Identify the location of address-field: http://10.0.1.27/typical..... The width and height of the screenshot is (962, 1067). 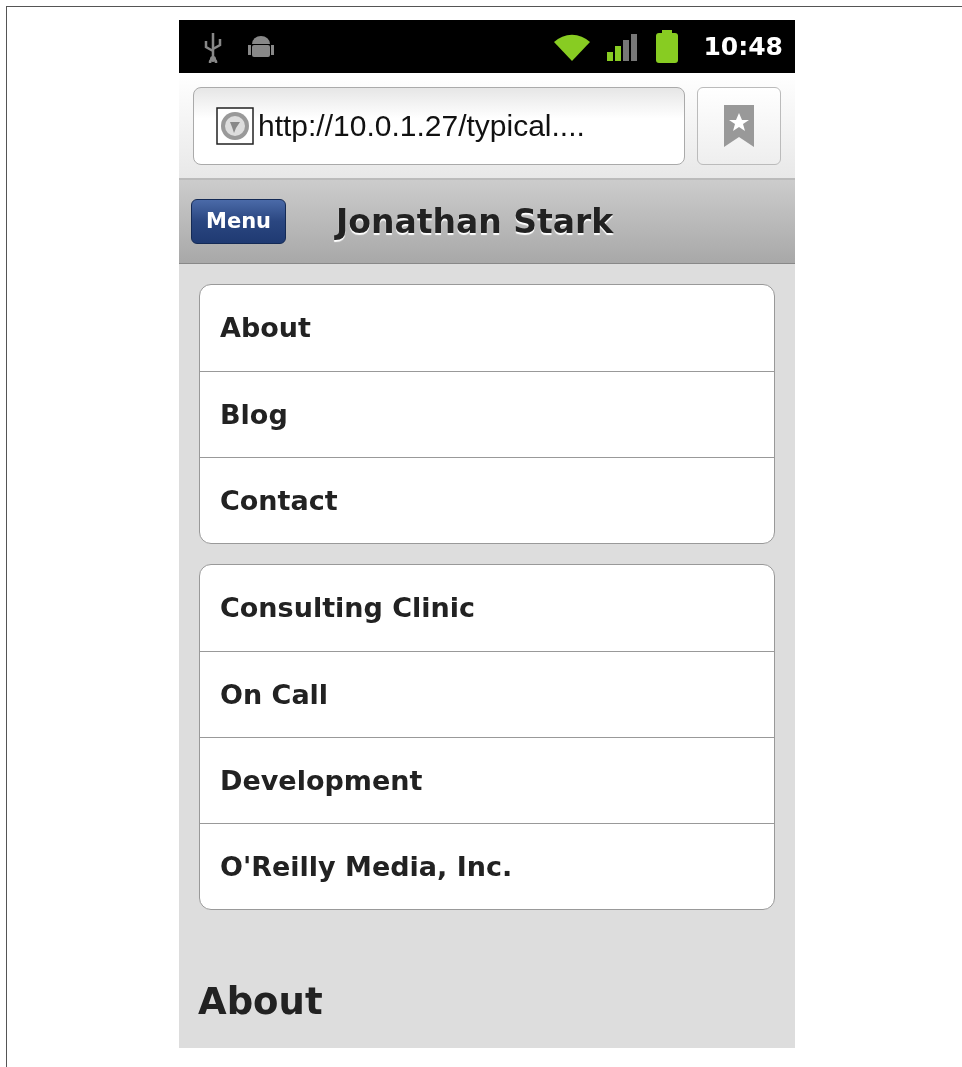
(439, 125).